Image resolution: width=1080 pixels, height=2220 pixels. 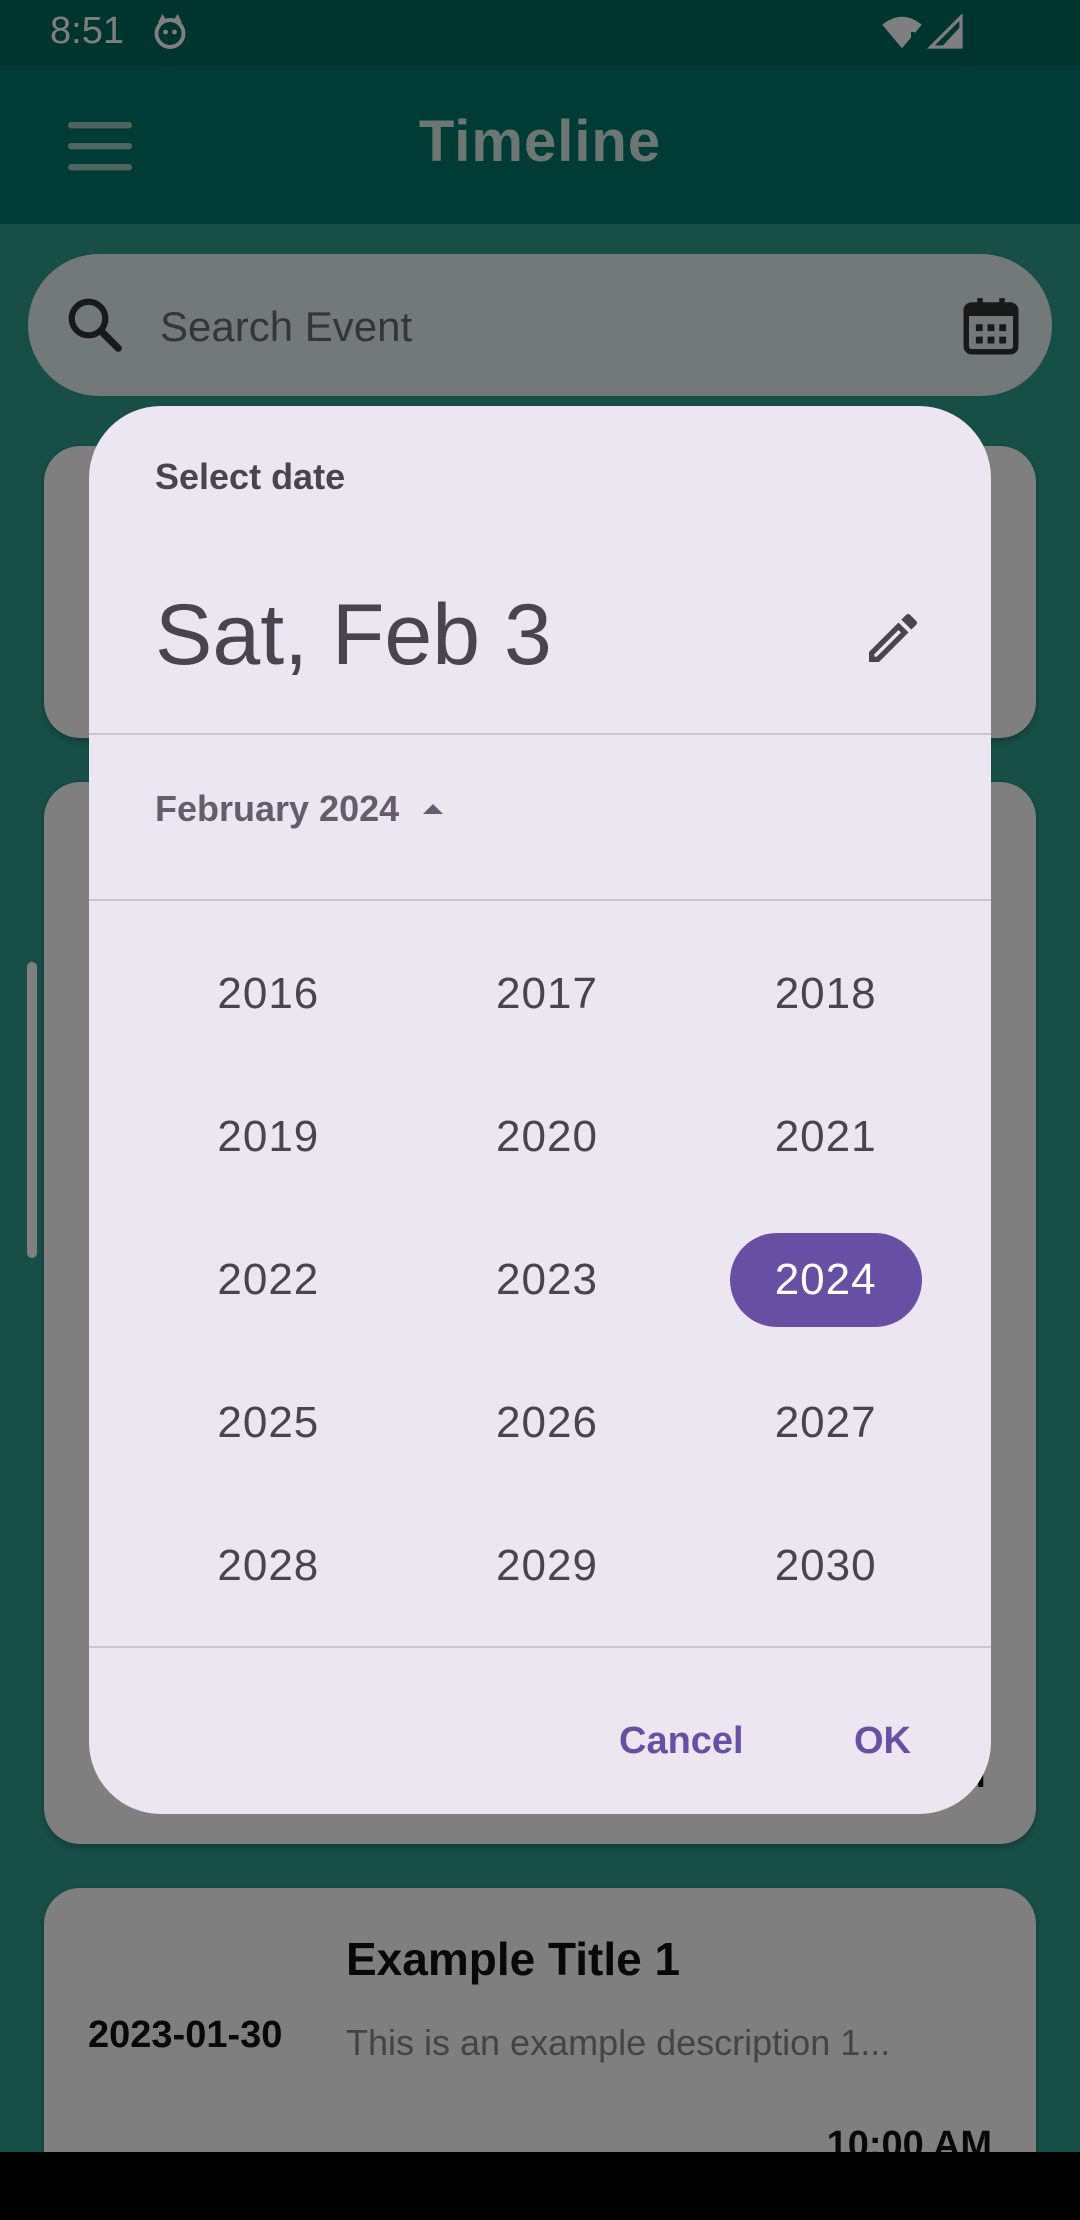 I want to click on year-option: 2030, so click(x=826, y=1566).